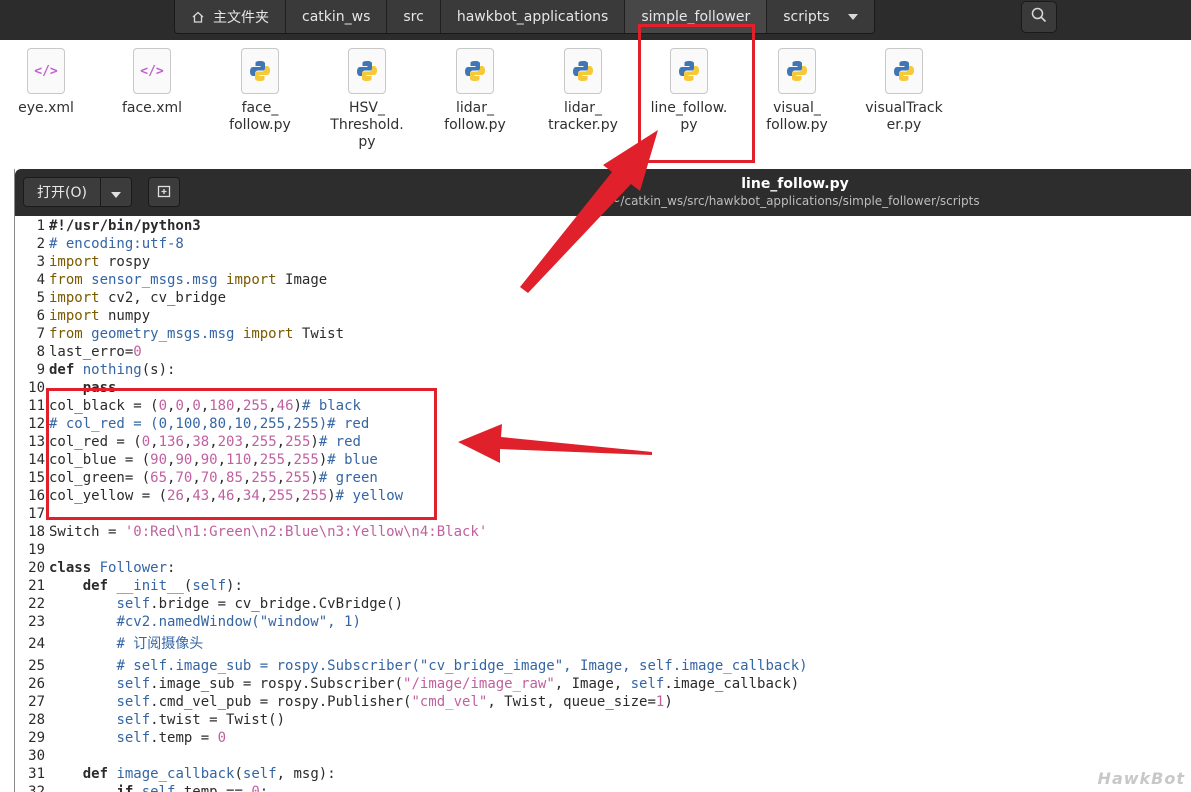  I want to click on line-number: 24, so click(36, 644).